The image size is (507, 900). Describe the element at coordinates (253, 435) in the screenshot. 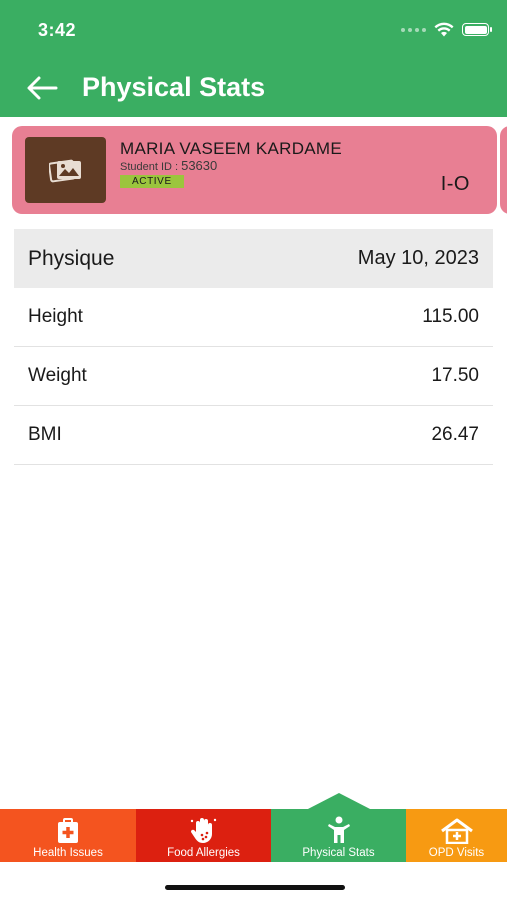

I see `stat-row-bmi: BMI 26.47` at that location.